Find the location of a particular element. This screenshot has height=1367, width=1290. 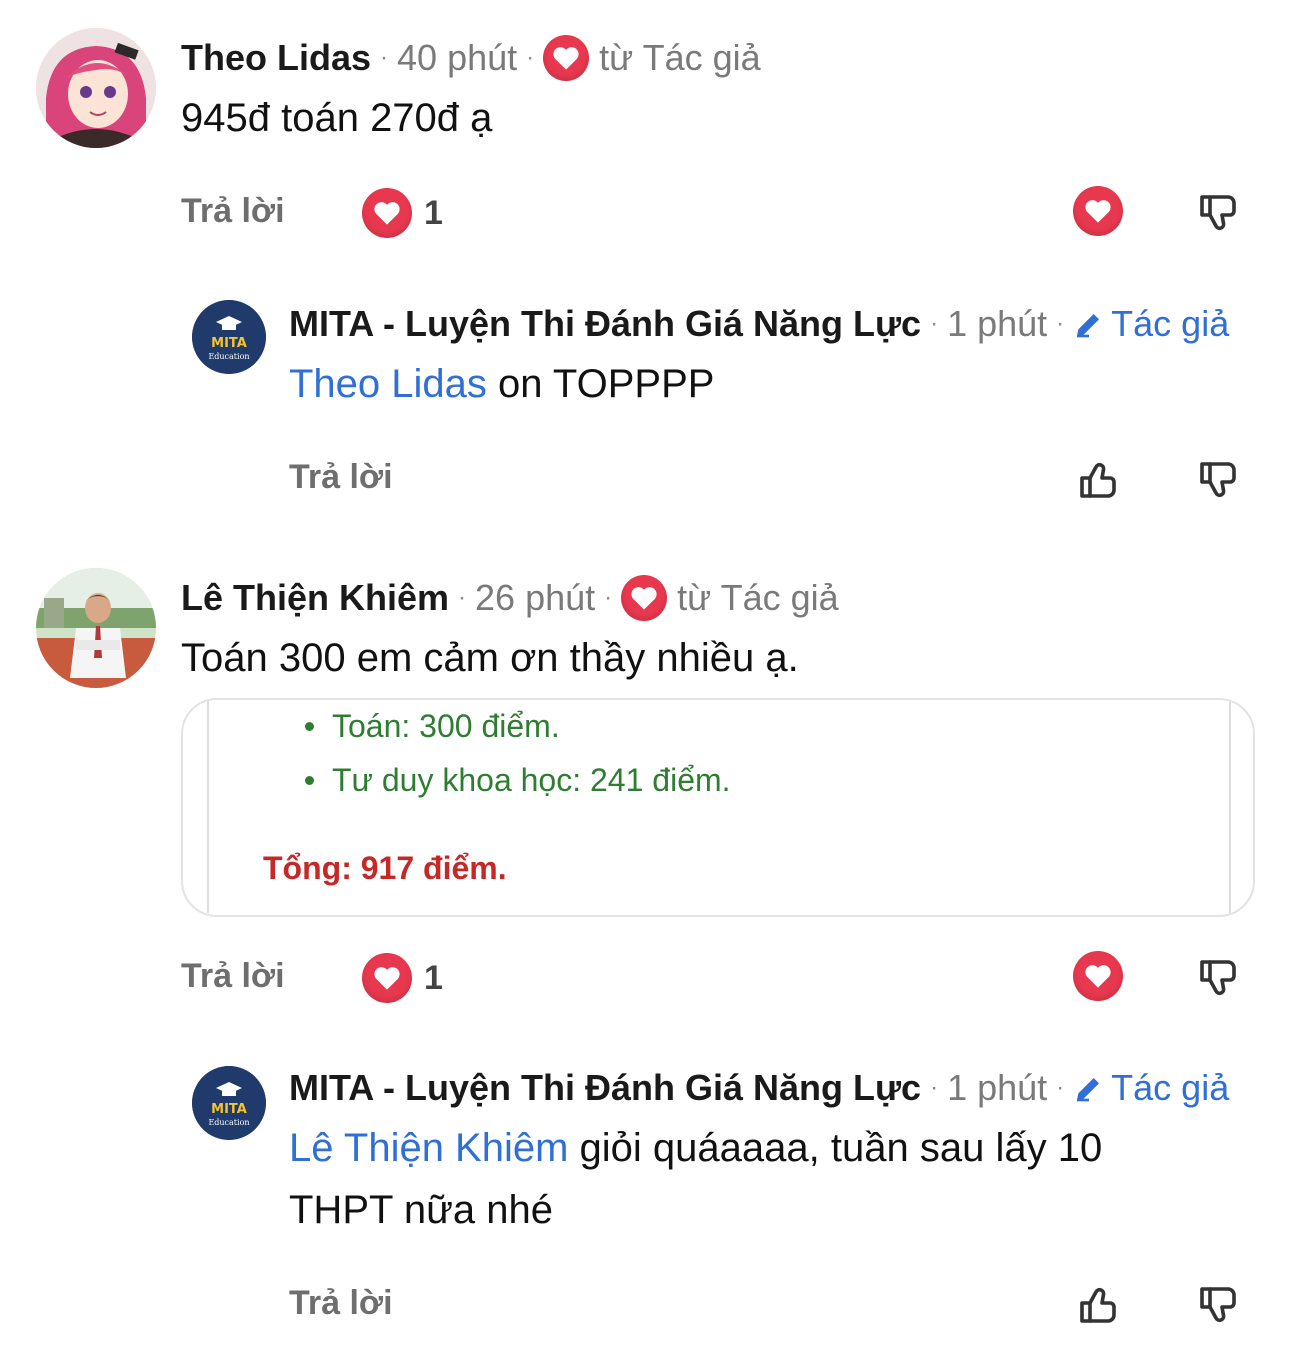

timestamp: 26 phút is located at coordinates (535, 597).